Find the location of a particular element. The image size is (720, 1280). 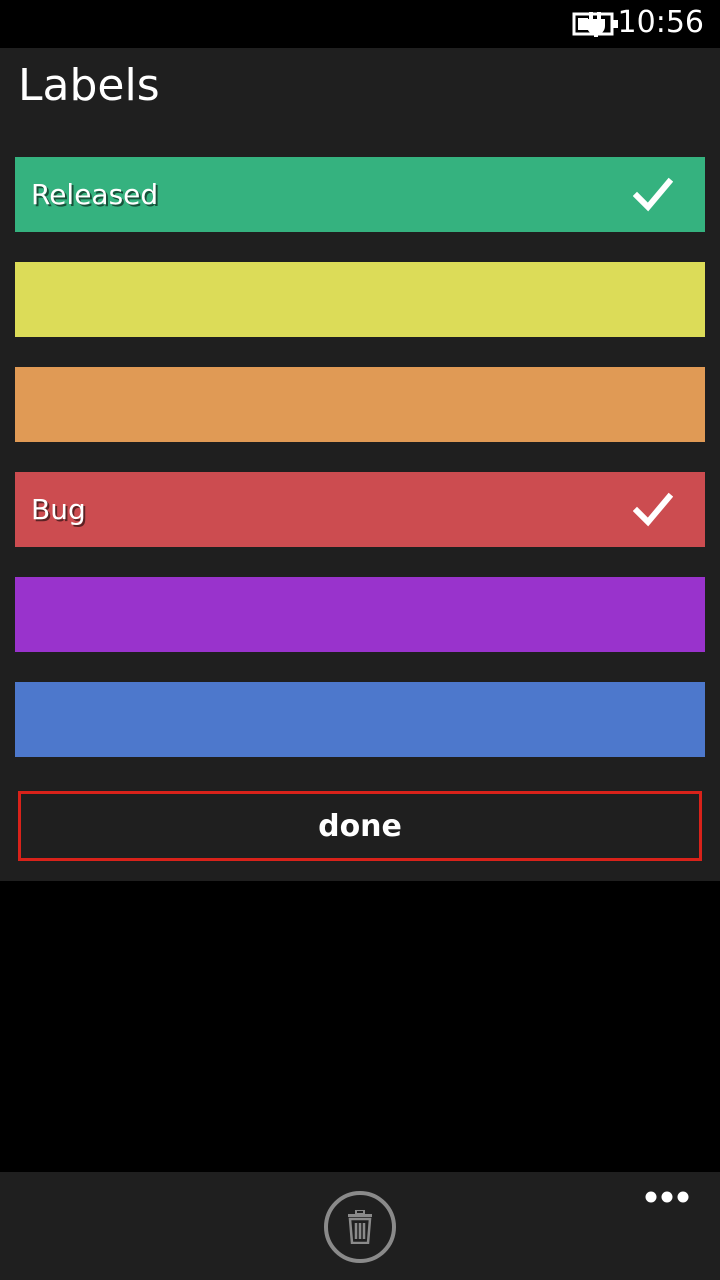

status-time: 10:56 is located at coordinates (660, 22).